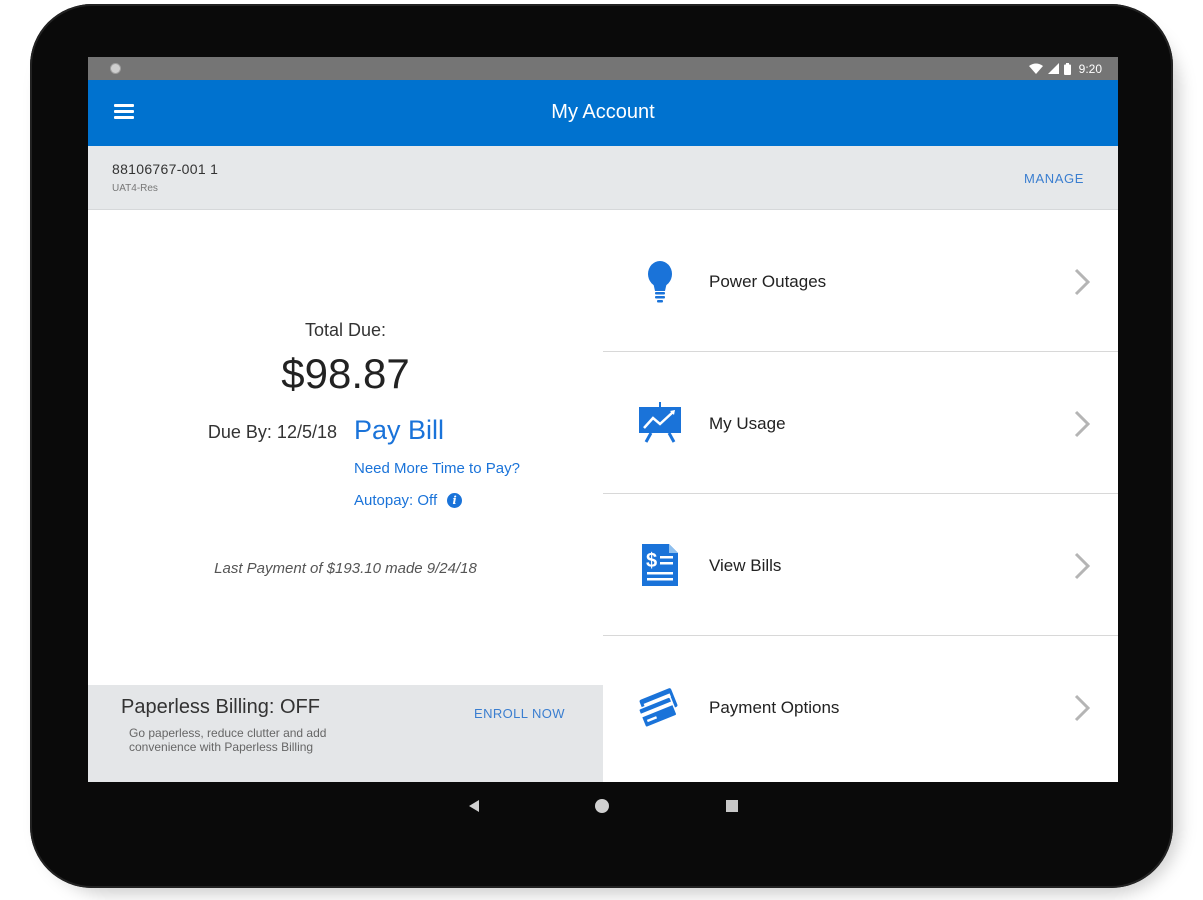 The height and width of the screenshot is (900, 1203). What do you see at coordinates (1054, 178) in the screenshot?
I see `manage-button: MANAGE` at bounding box center [1054, 178].